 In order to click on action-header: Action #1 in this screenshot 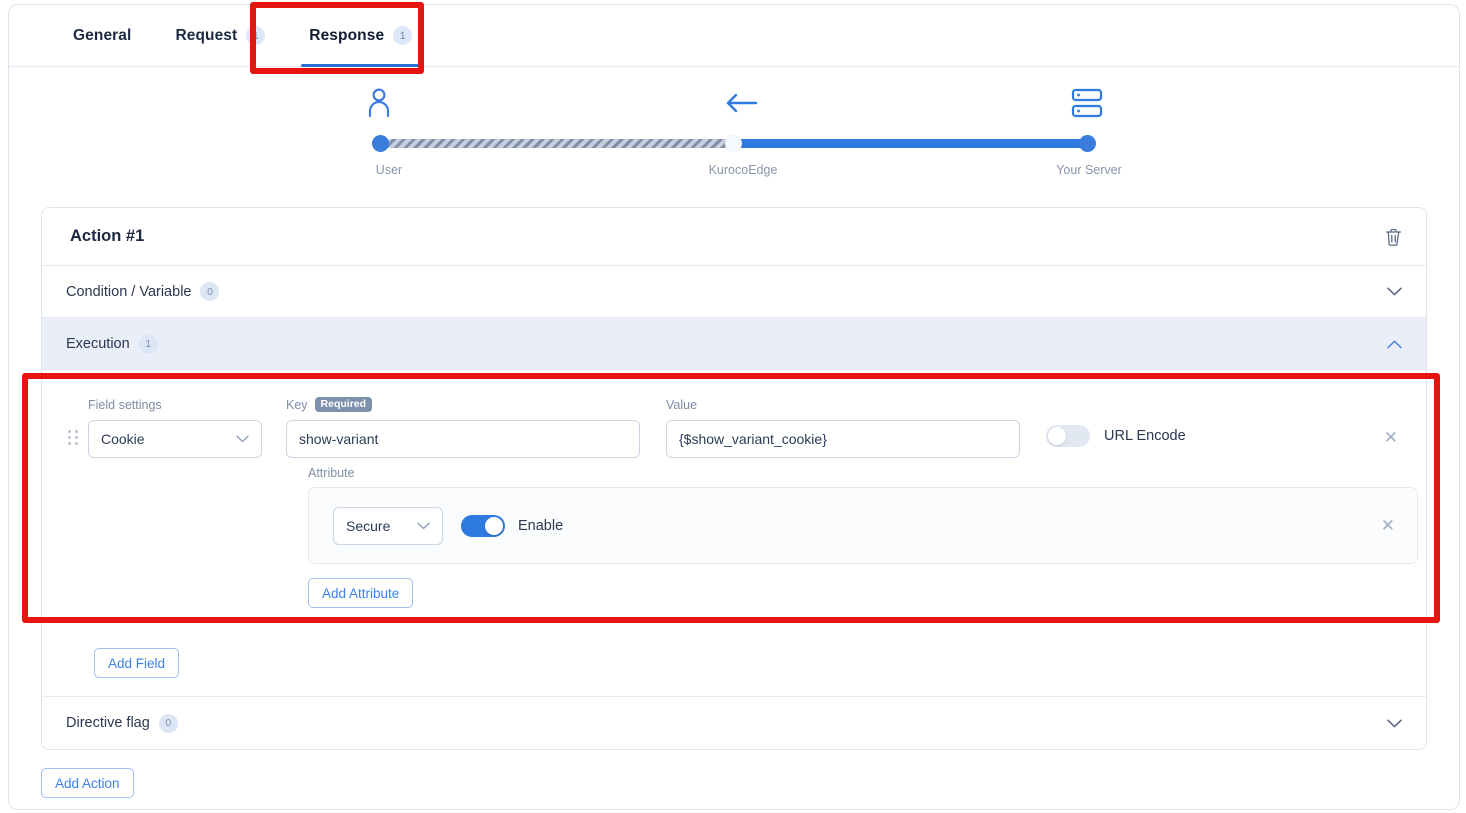, I will do `click(734, 237)`.